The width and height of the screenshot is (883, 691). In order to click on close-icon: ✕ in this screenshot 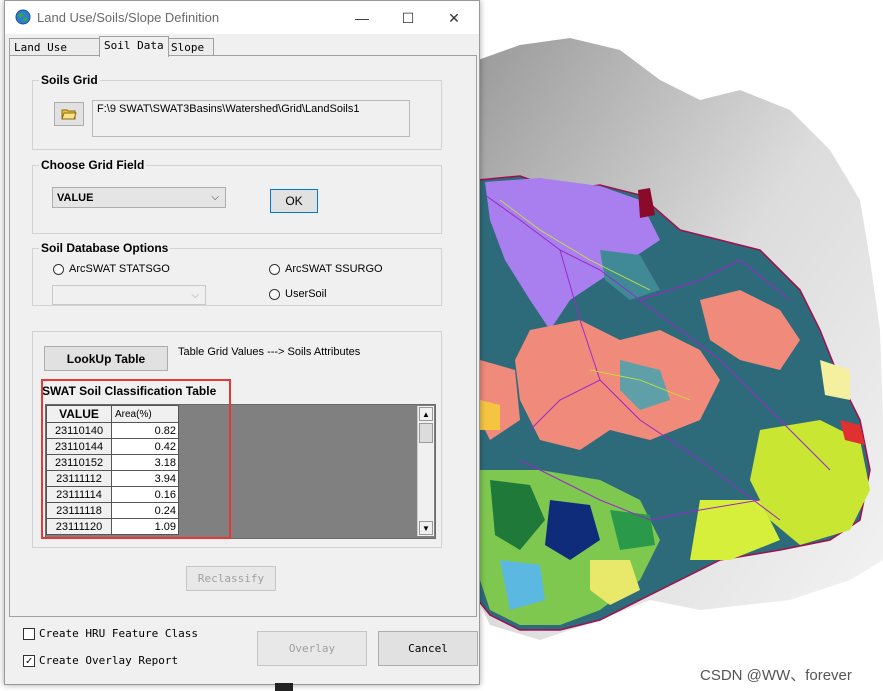, I will do `click(454, 17)`.